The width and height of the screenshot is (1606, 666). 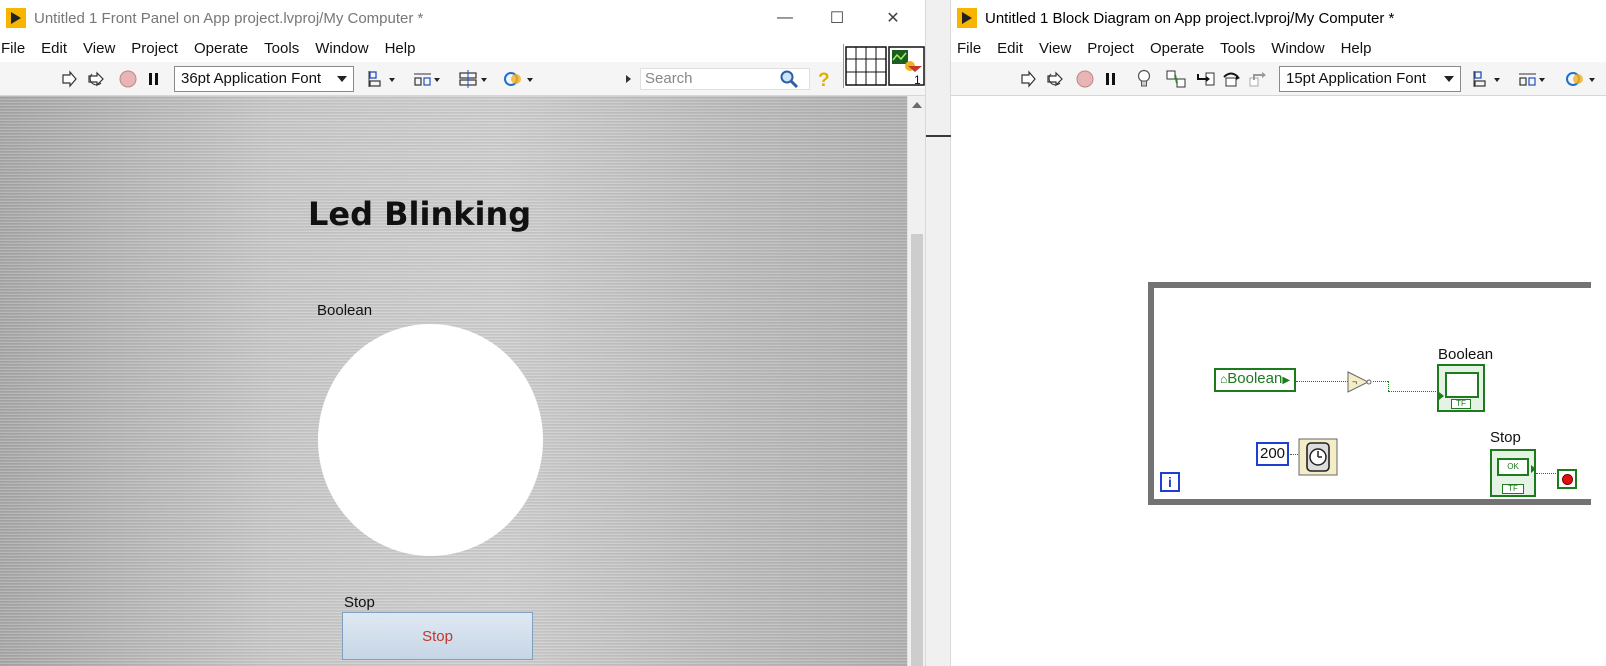 I want to click on local-variable-label: Boolean, so click(x=1255, y=378).